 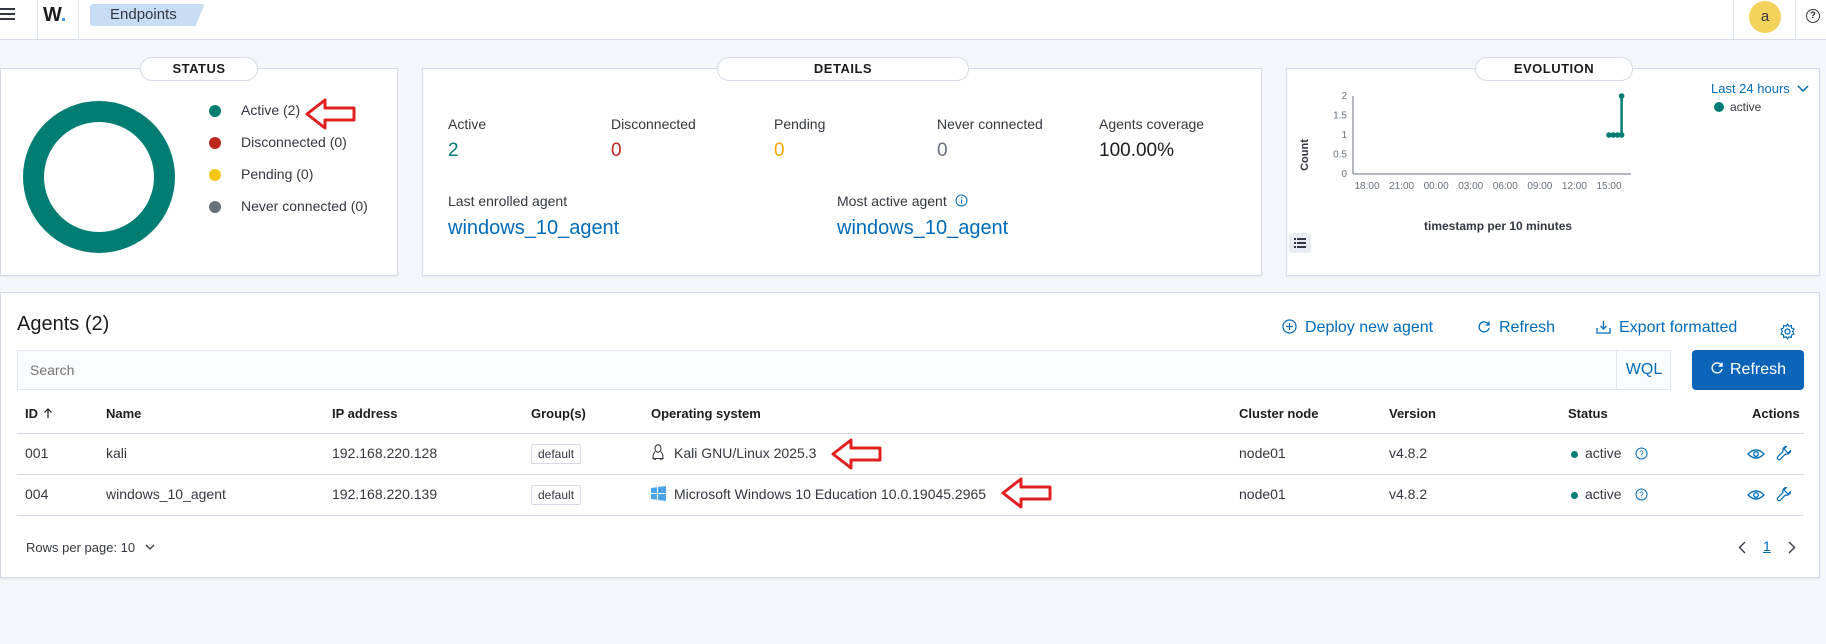 I want to click on most-active-label-text: Most active agent, so click(x=892, y=201).